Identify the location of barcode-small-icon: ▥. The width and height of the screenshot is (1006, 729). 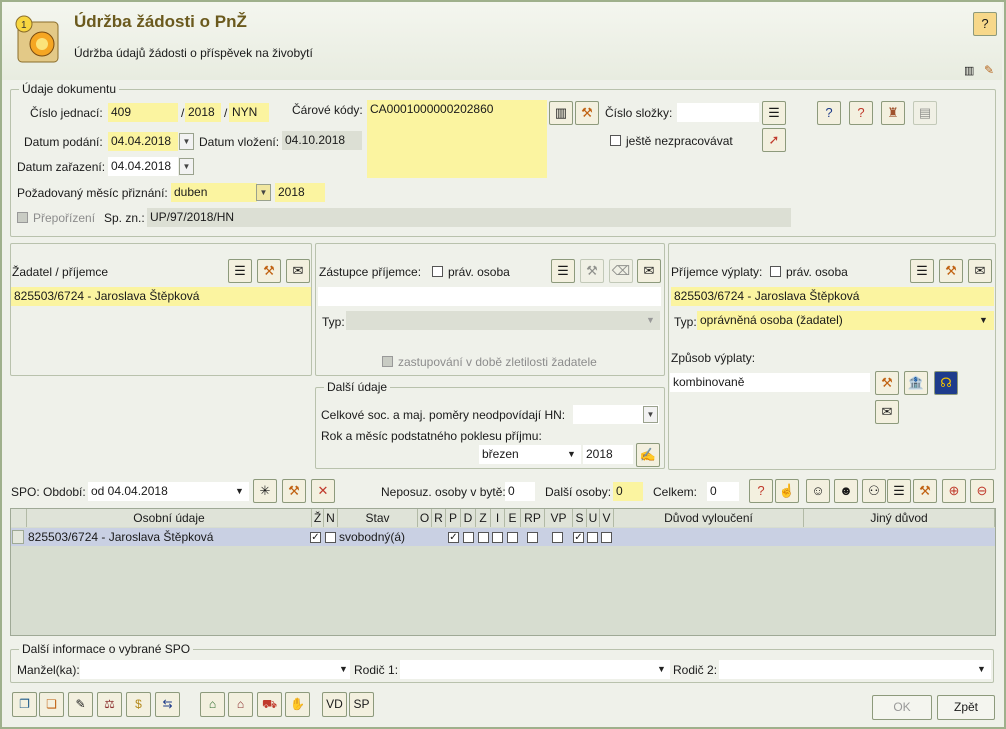
(969, 70).